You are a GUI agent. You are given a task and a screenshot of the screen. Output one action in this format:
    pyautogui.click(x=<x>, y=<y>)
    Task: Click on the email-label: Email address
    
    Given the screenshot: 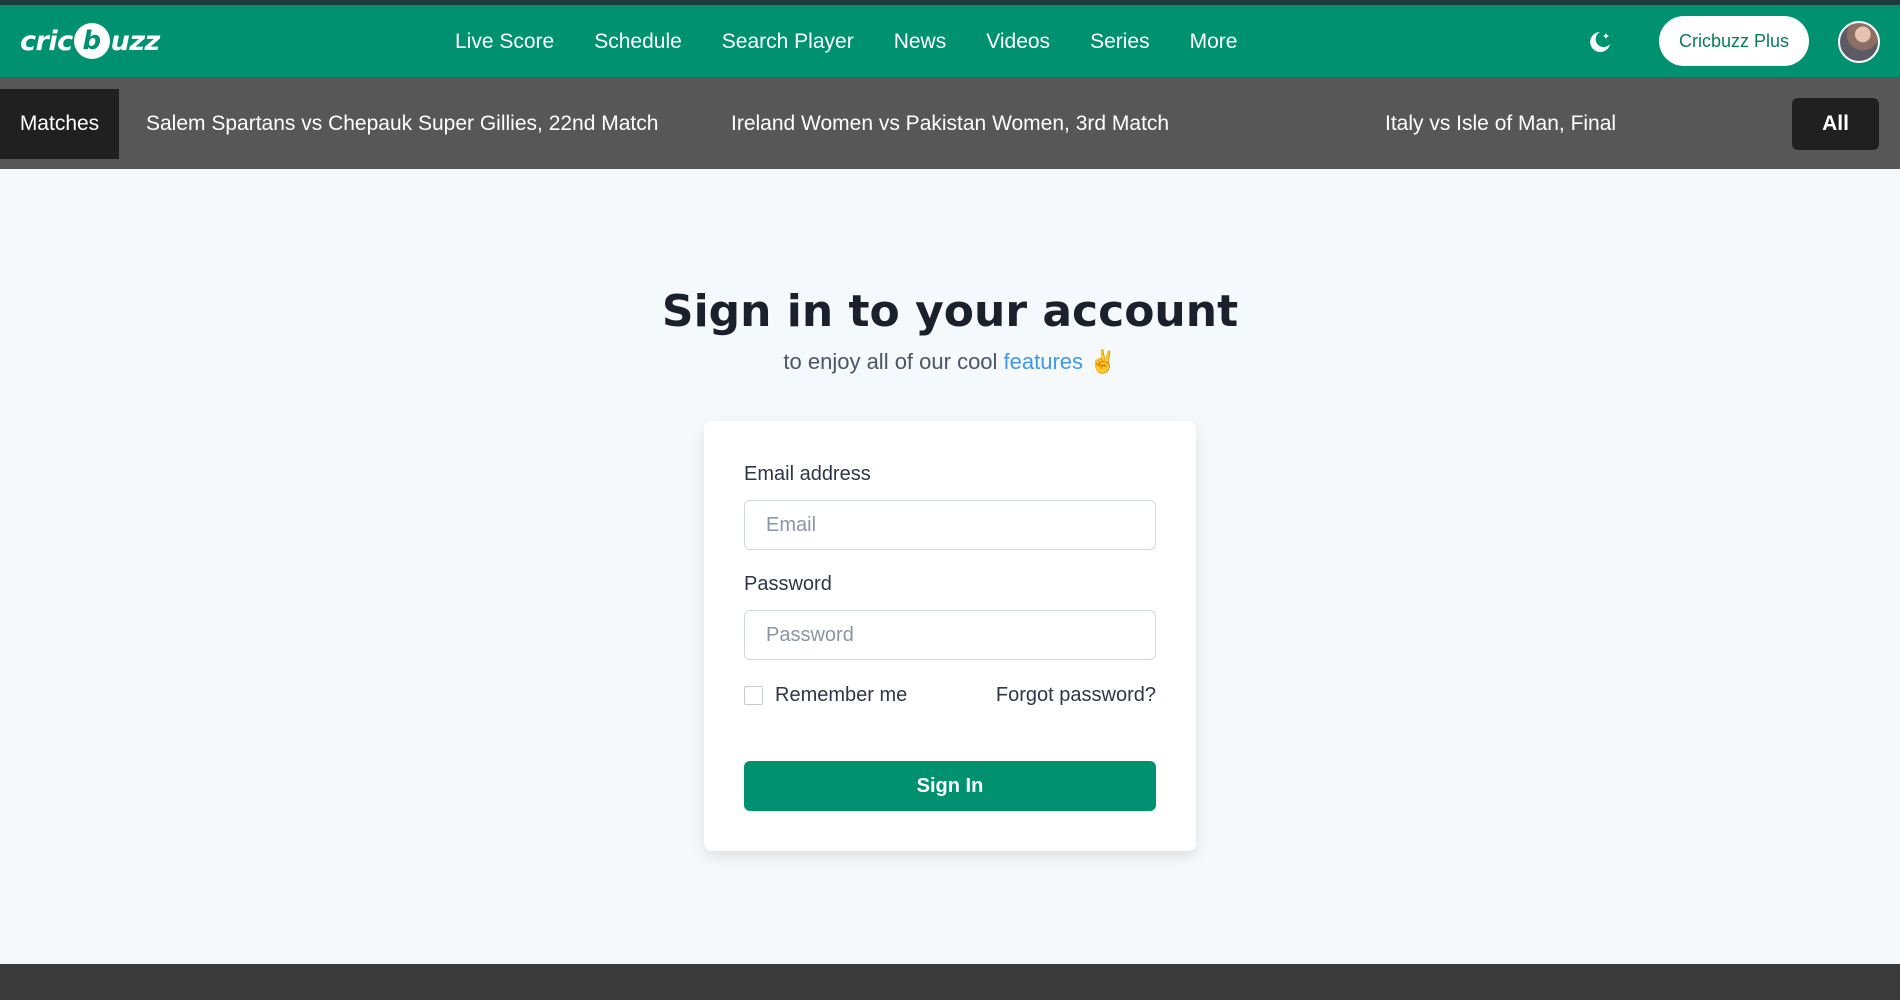 What is the action you would take?
    pyautogui.click(x=807, y=474)
    